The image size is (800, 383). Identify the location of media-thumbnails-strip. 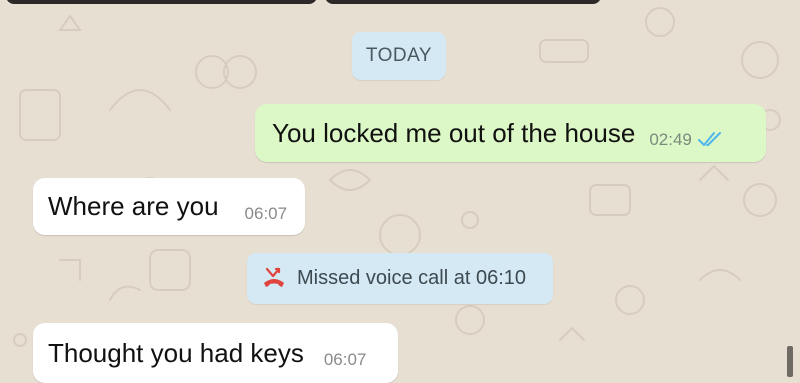
(400, 3).